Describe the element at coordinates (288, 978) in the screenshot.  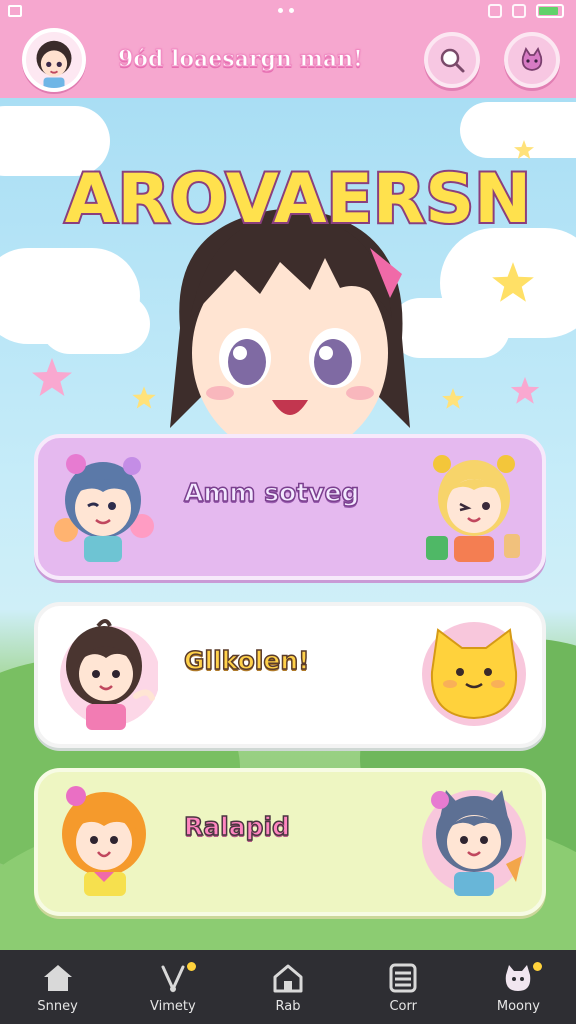
I see `house-outline-icon` at that location.